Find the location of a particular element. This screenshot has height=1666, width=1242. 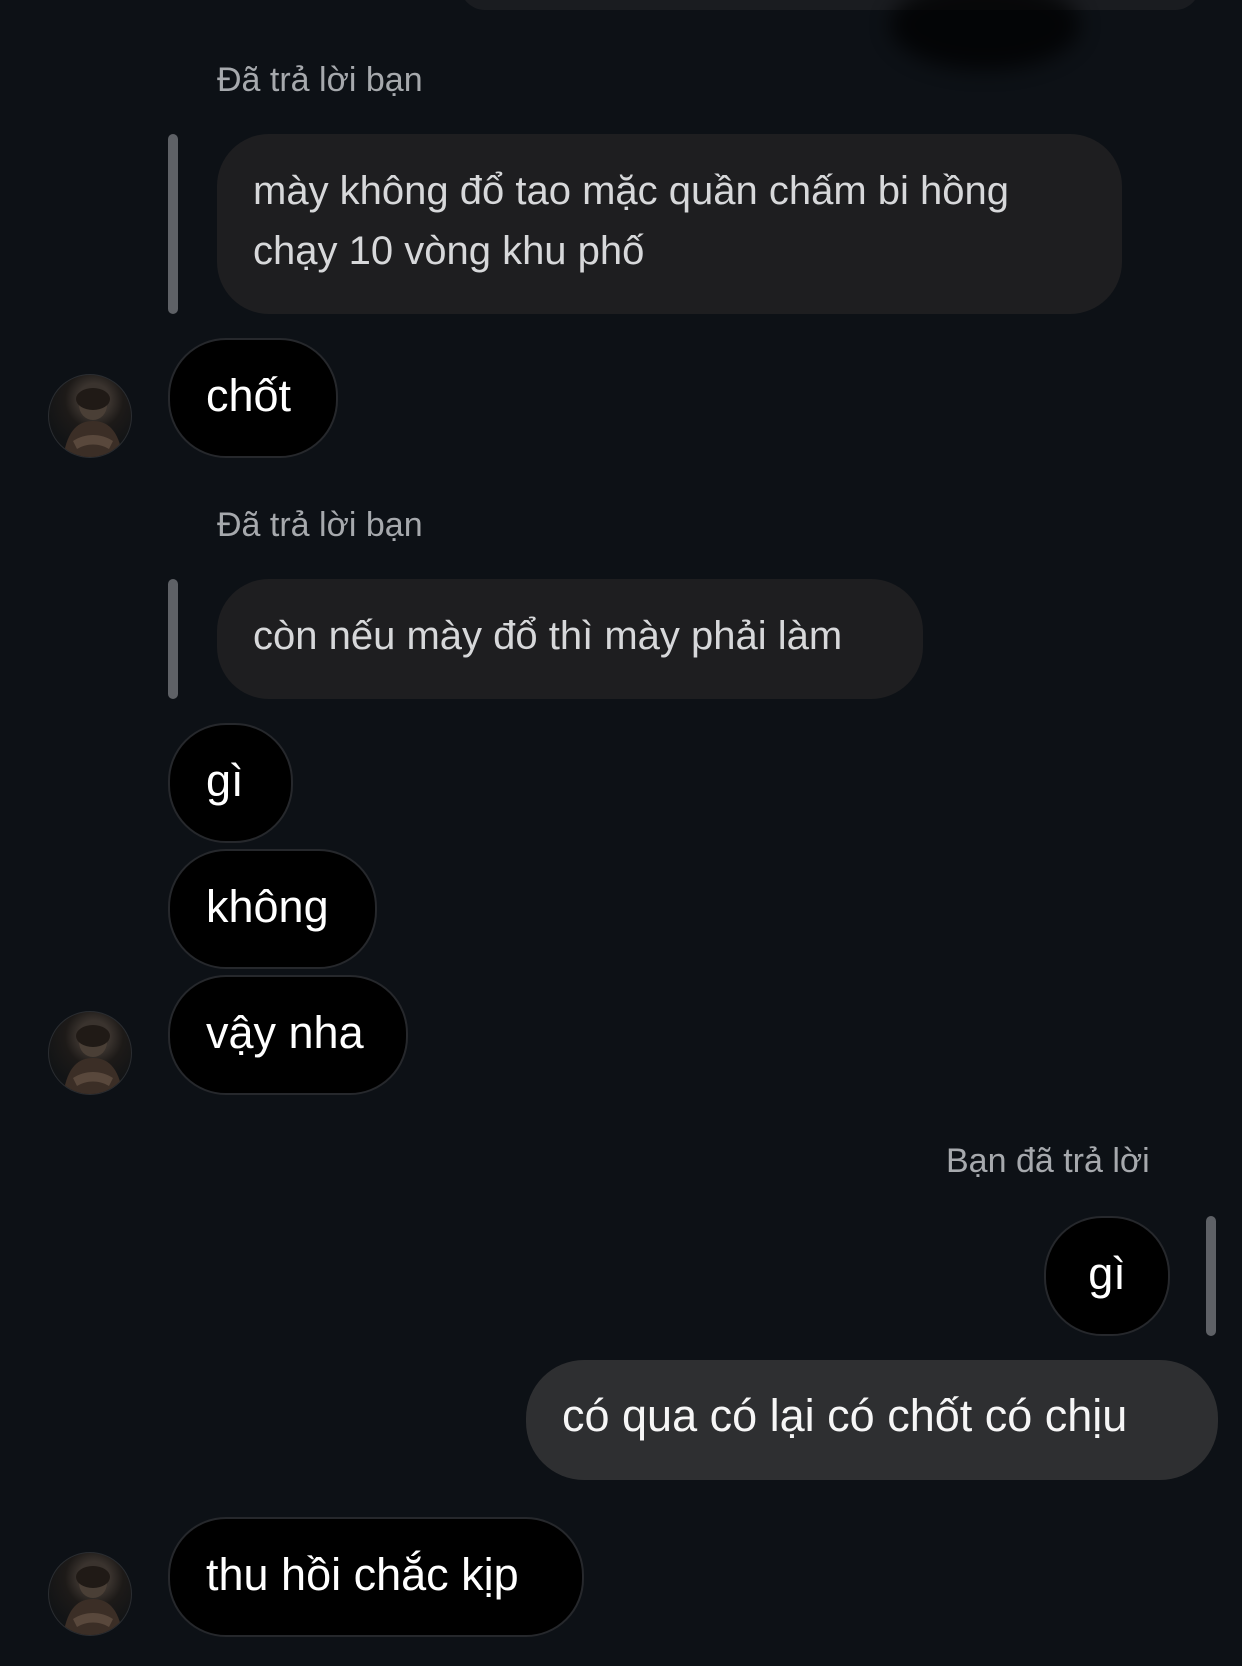

message-bubble: không is located at coordinates (272, 909).